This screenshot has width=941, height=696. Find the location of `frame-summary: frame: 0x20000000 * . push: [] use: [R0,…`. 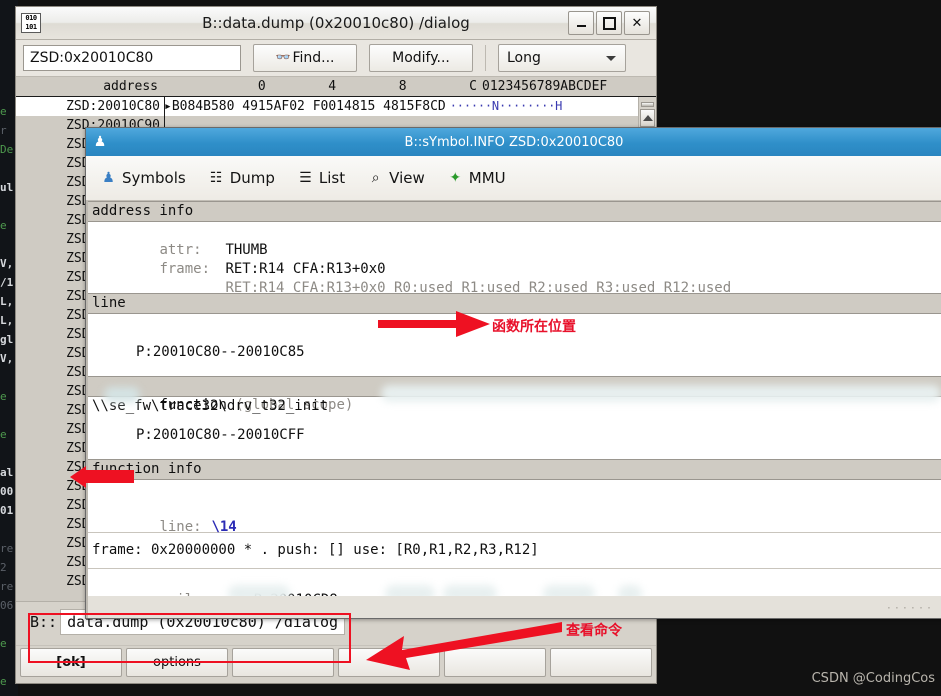

frame-summary: frame: 0x20000000 * . push: [] use: [R0,… is located at coordinates (315, 550).